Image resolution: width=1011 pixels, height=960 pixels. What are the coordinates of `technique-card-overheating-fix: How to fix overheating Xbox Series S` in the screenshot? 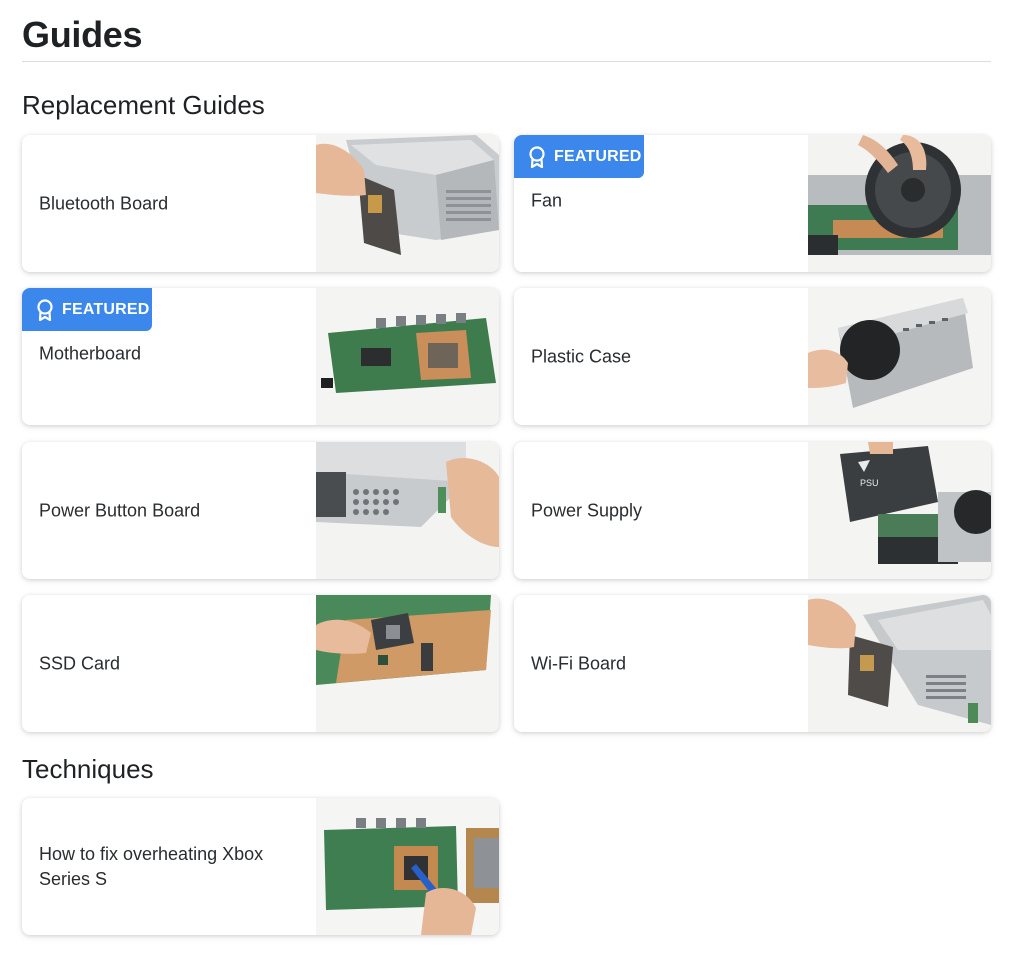 It's located at (260, 866).